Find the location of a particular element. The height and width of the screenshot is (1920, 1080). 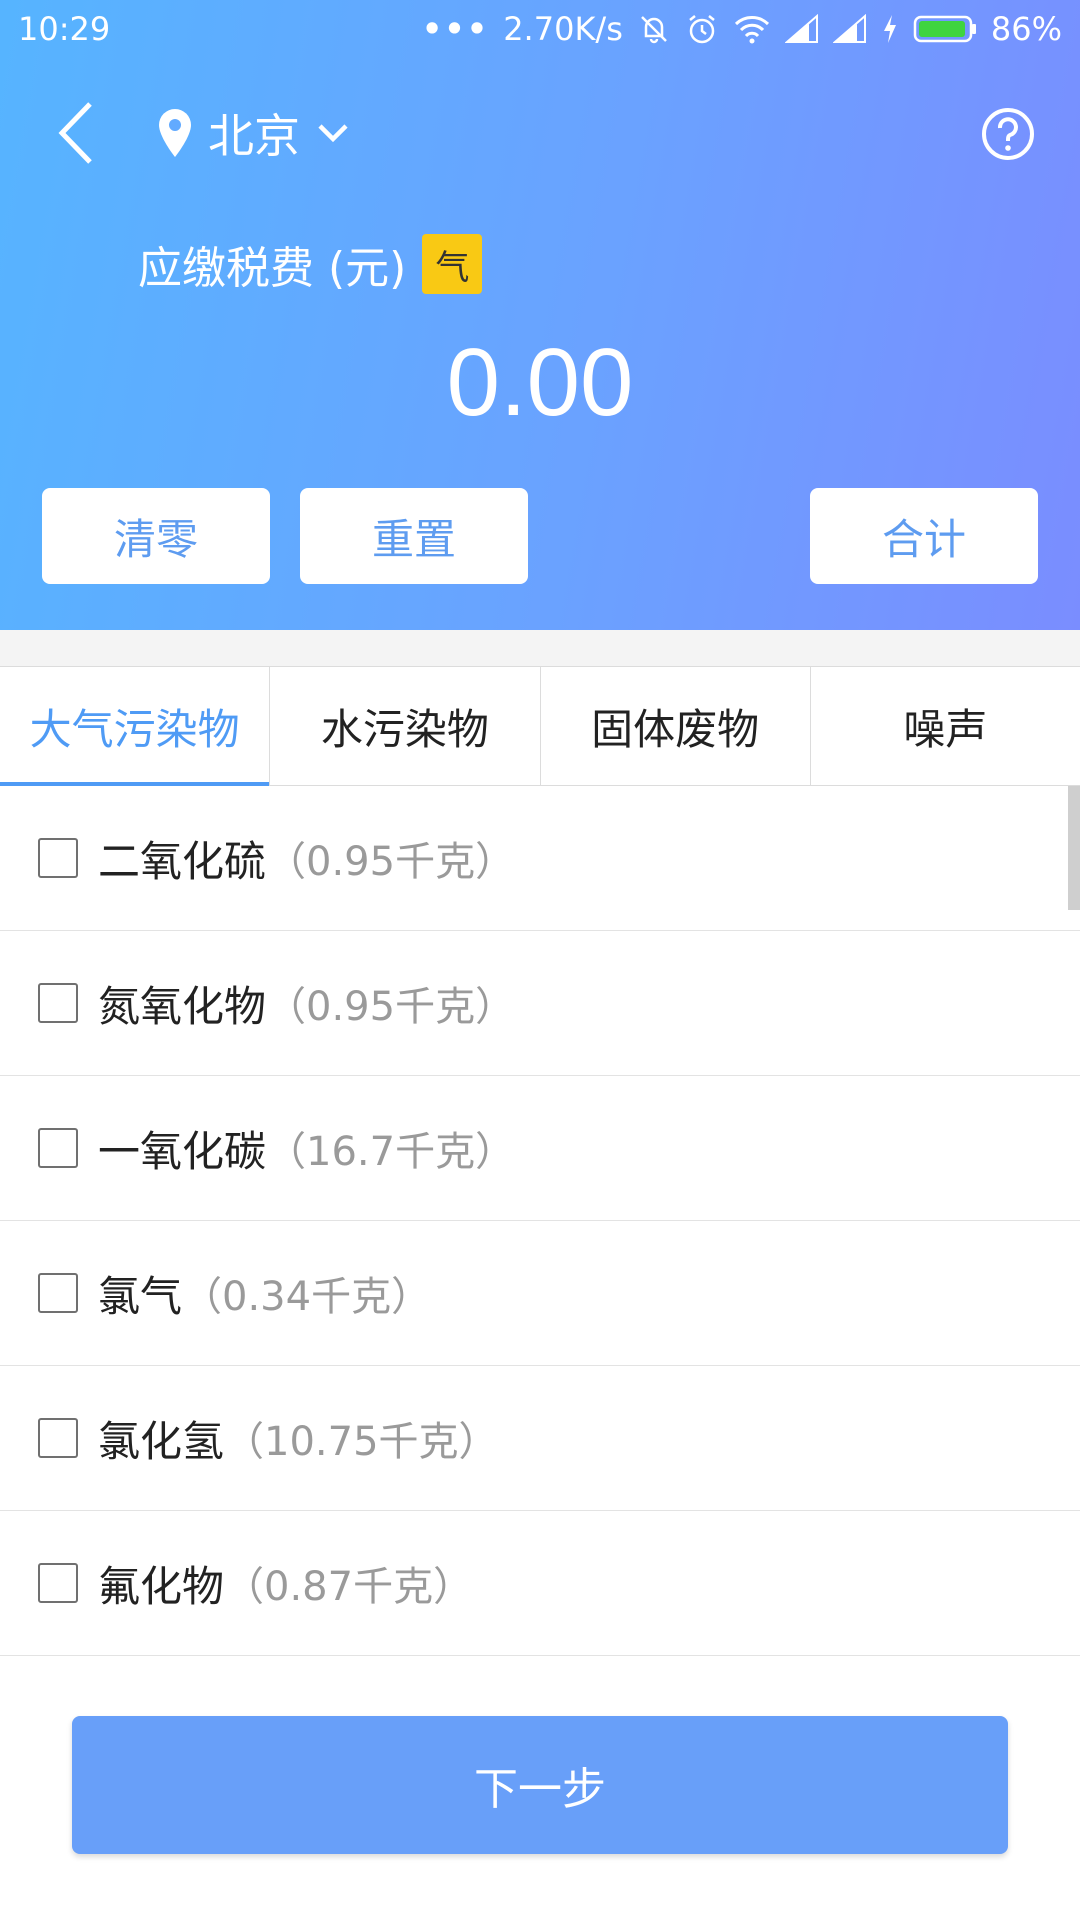

tab-noise: 噪声 is located at coordinates (945, 726).